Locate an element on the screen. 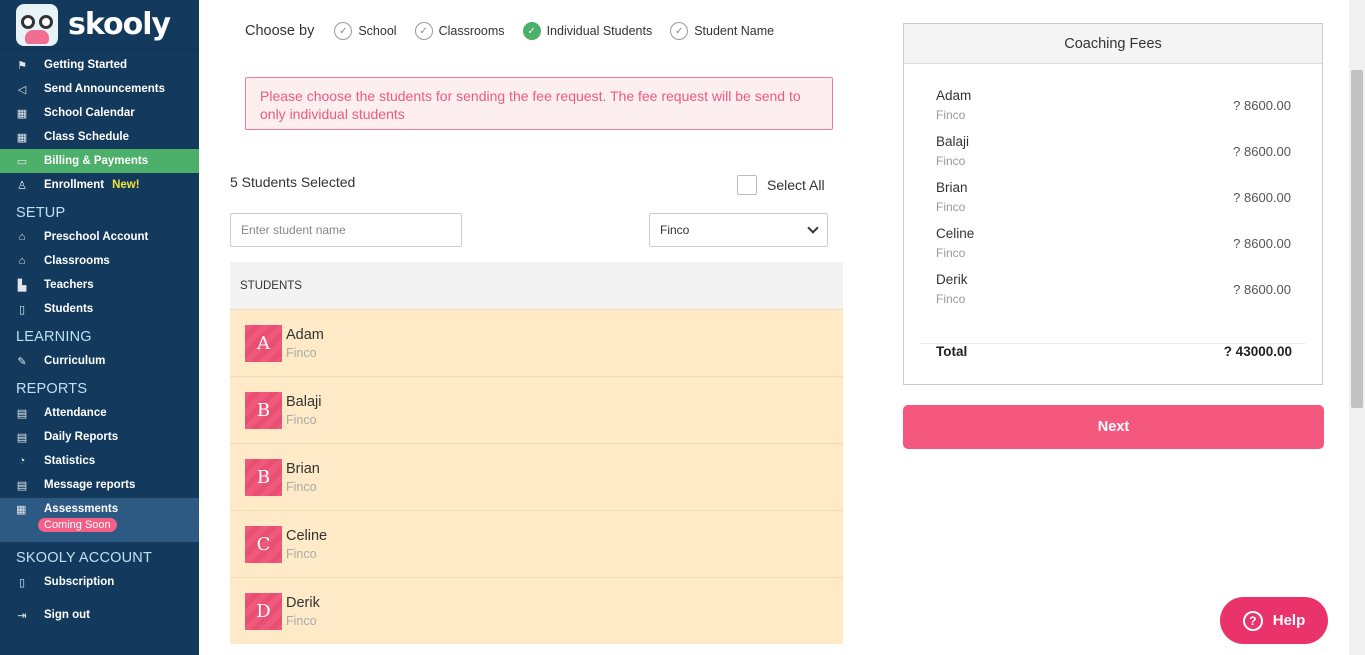 Image resolution: width=1365 pixels, height=655 pixels. billing-icon: ▭ is located at coordinates (22, 161).